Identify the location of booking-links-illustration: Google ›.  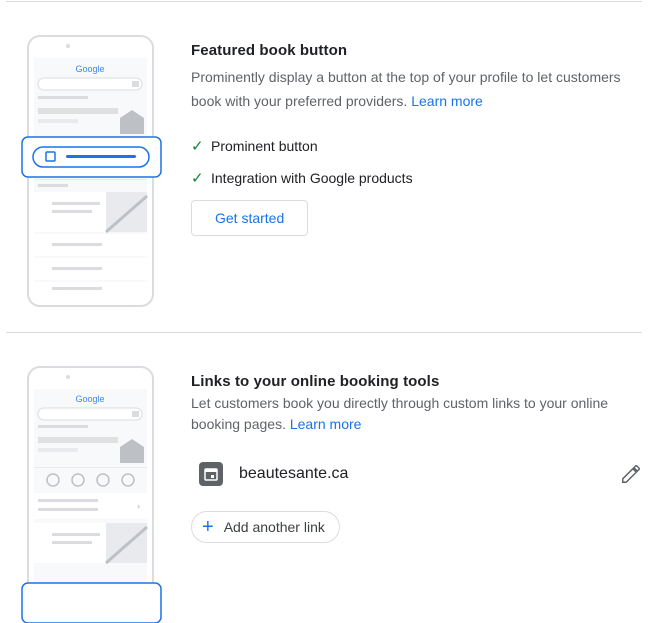
(91, 494).